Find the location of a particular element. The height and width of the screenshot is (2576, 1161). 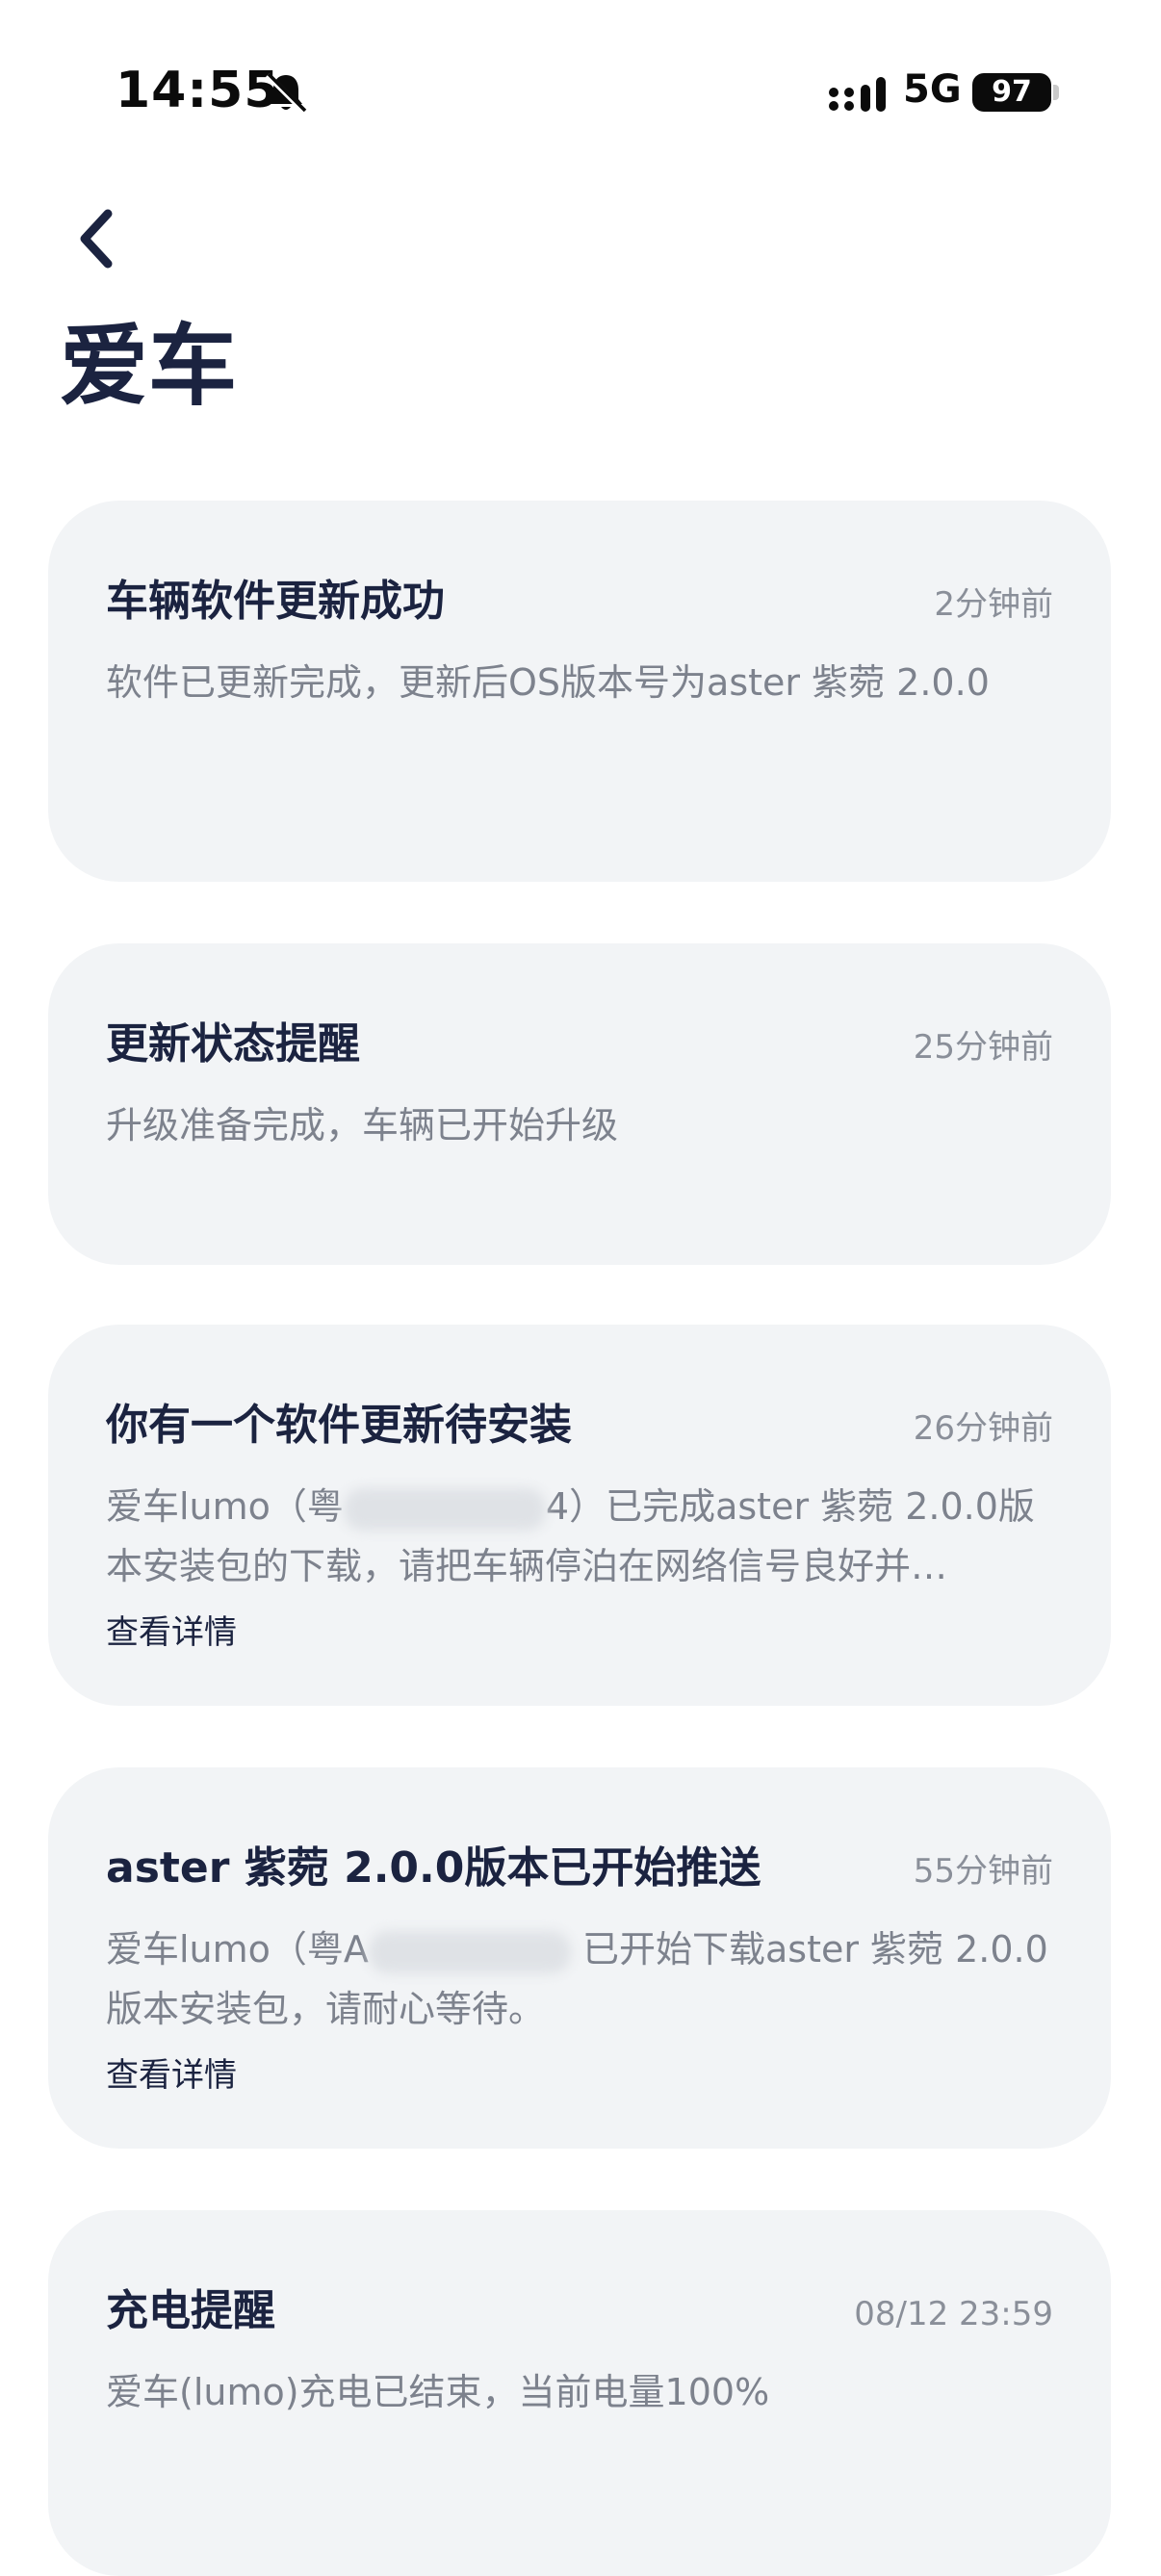

notification-body: 升级准备完成，车辆已开始升级 is located at coordinates (363, 1125).